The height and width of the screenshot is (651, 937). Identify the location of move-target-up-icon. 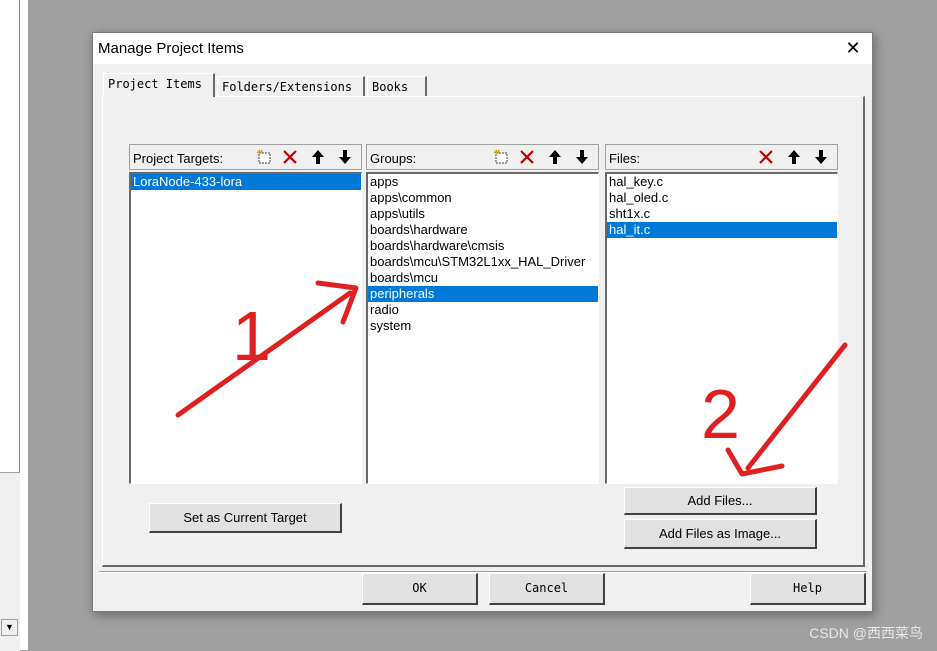
(318, 157).